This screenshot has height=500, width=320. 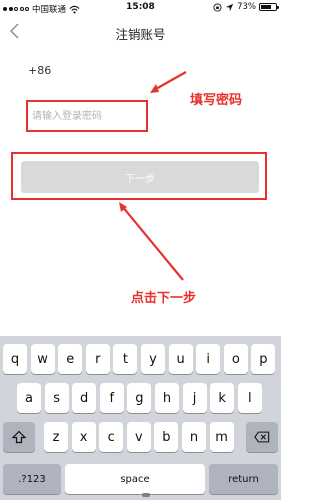 What do you see at coordinates (32, 479) in the screenshot?
I see `numbers-key: .?123` at bounding box center [32, 479].